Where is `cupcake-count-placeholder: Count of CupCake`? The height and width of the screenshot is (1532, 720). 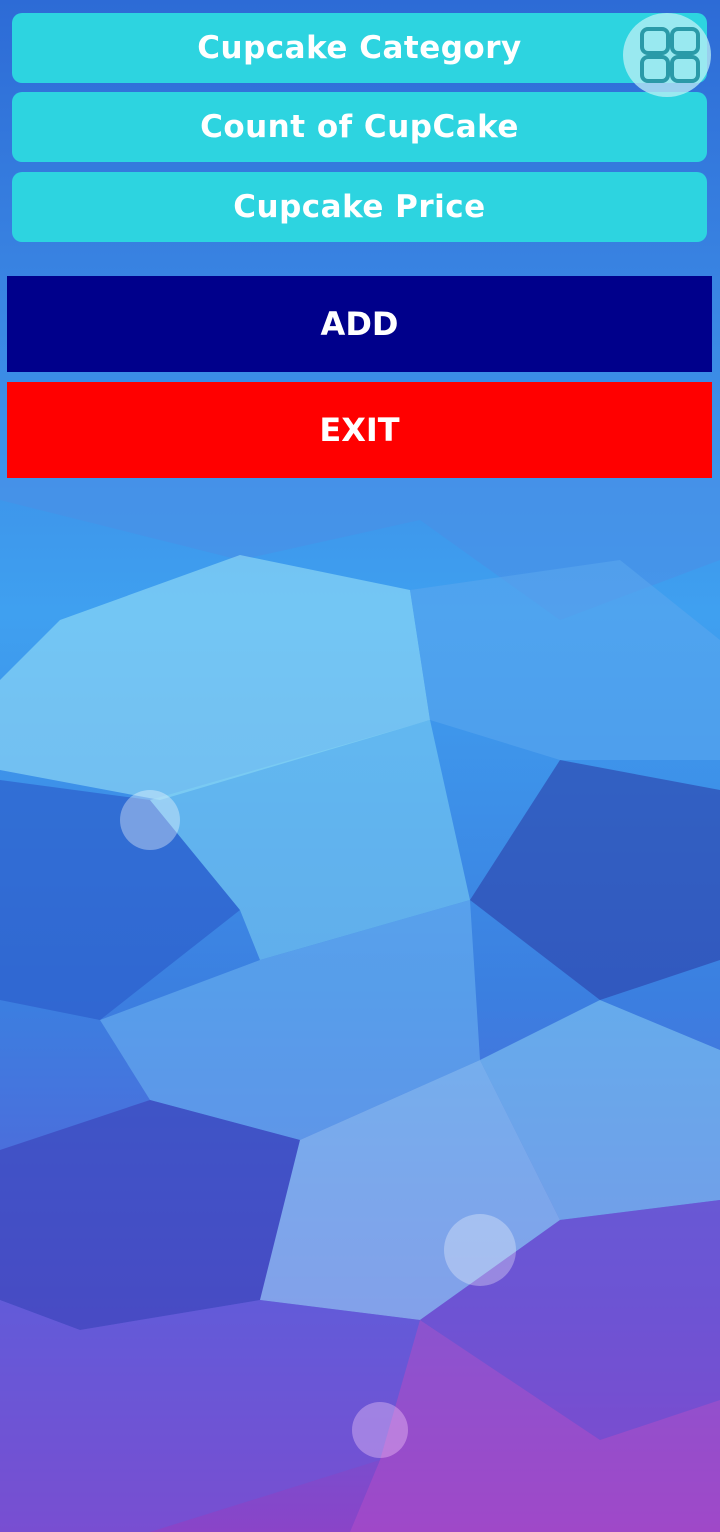 cupcake-count-placeholder: Count of CupCake is located at coordinates (359, 127).